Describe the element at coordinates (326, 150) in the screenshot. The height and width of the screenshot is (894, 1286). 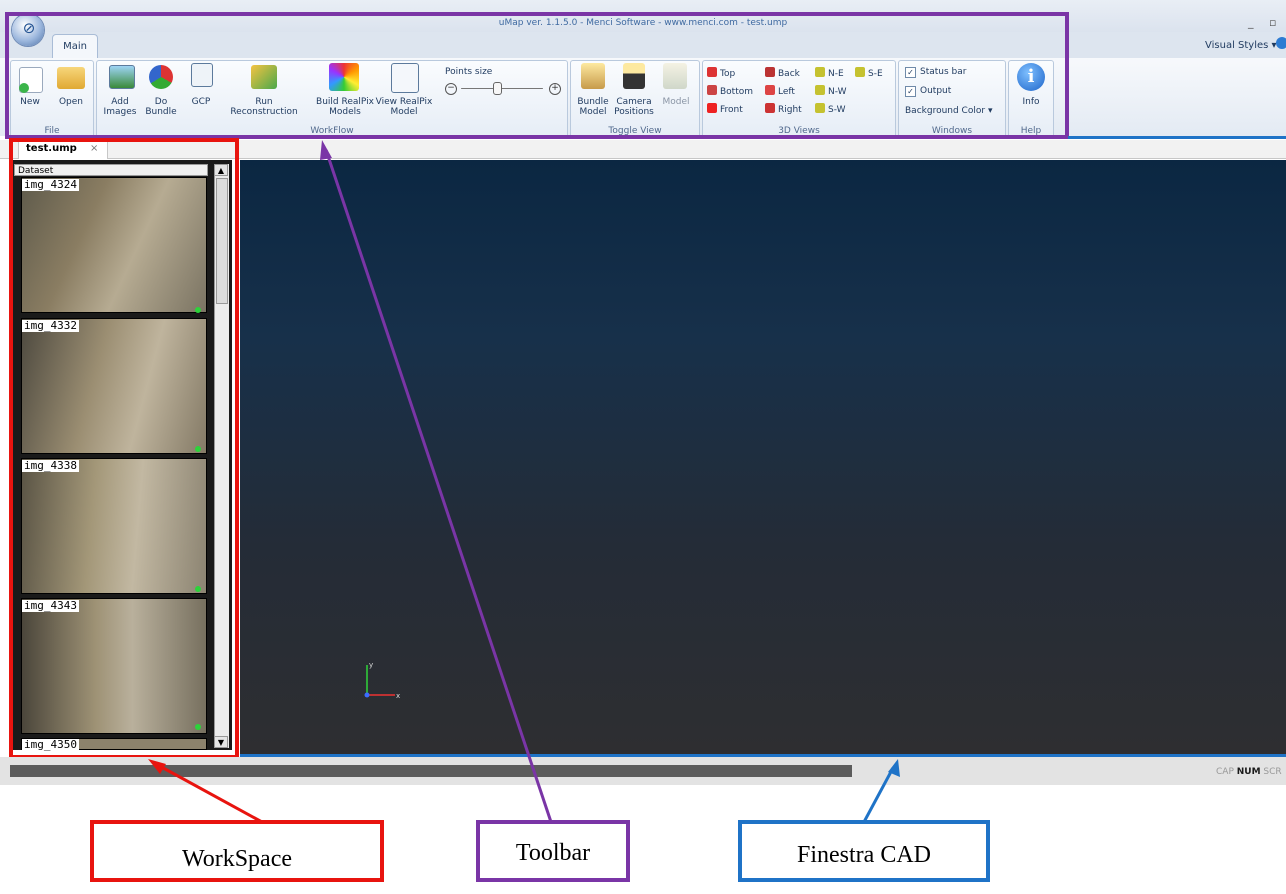
I see `toolbar-arrowhead` at that location.